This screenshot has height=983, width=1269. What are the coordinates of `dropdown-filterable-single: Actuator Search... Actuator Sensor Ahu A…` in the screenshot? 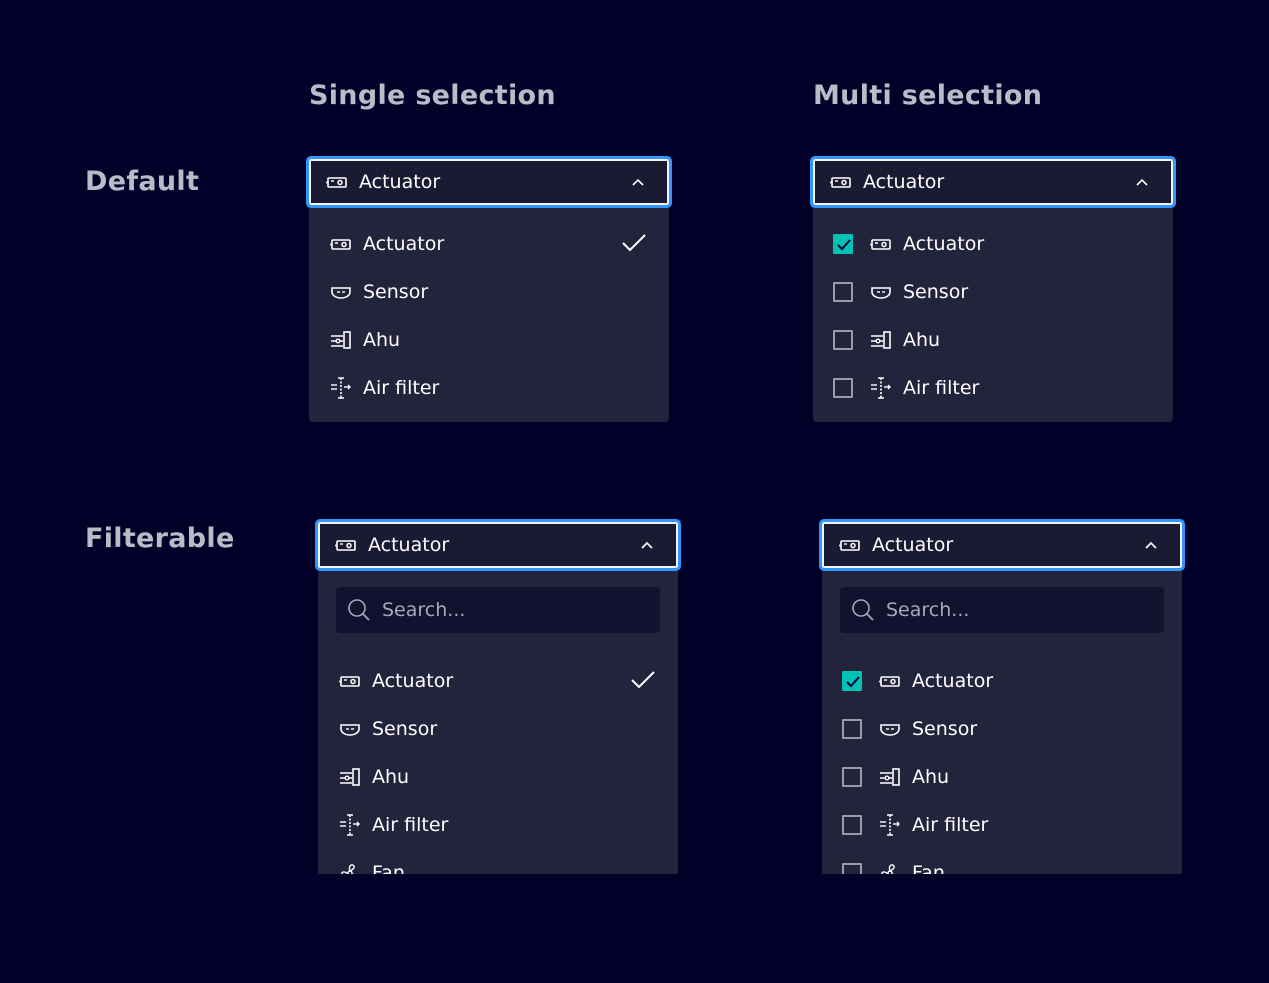 It's located at (498, 696).